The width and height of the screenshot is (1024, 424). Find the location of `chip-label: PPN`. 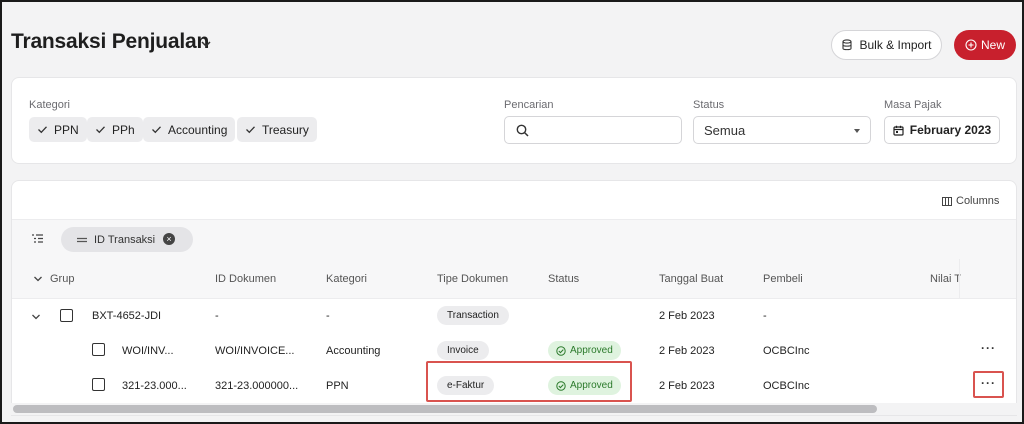

chip-label: PPN is located at coordinates (66, 129).